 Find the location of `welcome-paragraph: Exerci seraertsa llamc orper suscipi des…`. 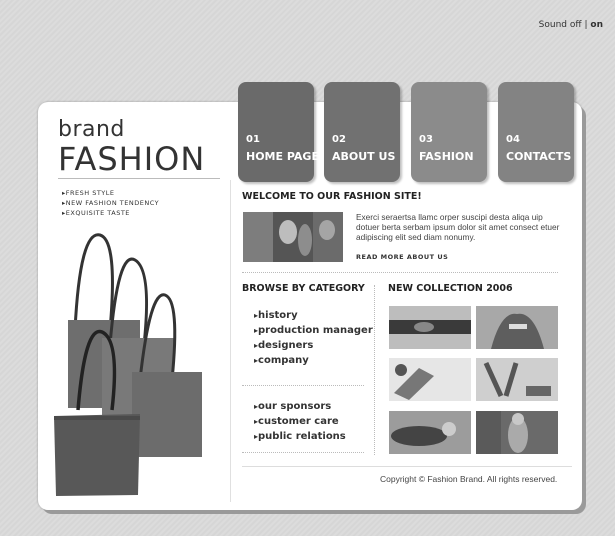

welcome-paragraph: Exerci seraertsa llamc orper suscipi des… is located at coordinates (458, 227).